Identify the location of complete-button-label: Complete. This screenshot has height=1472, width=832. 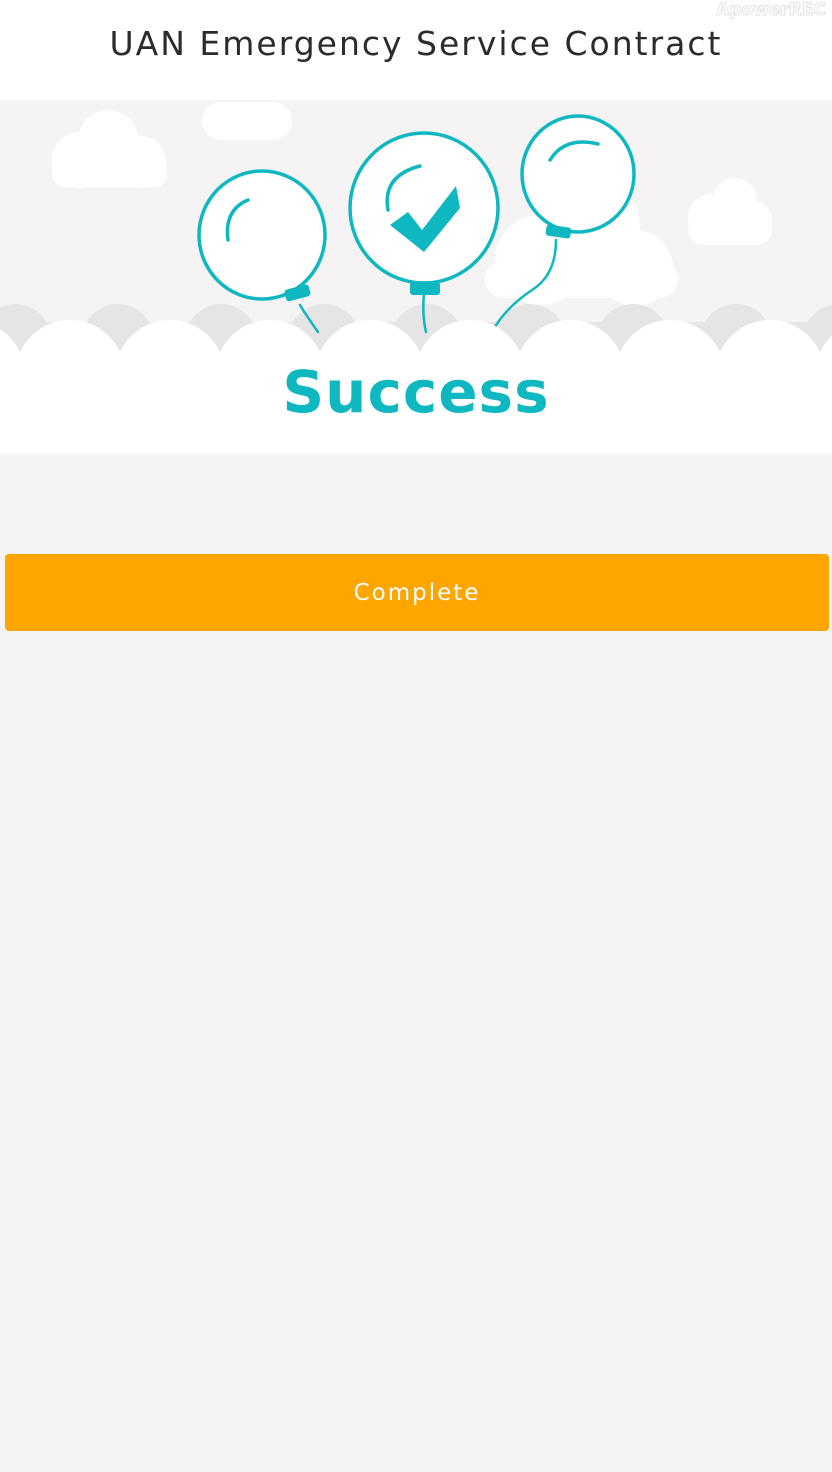
(417, 592).